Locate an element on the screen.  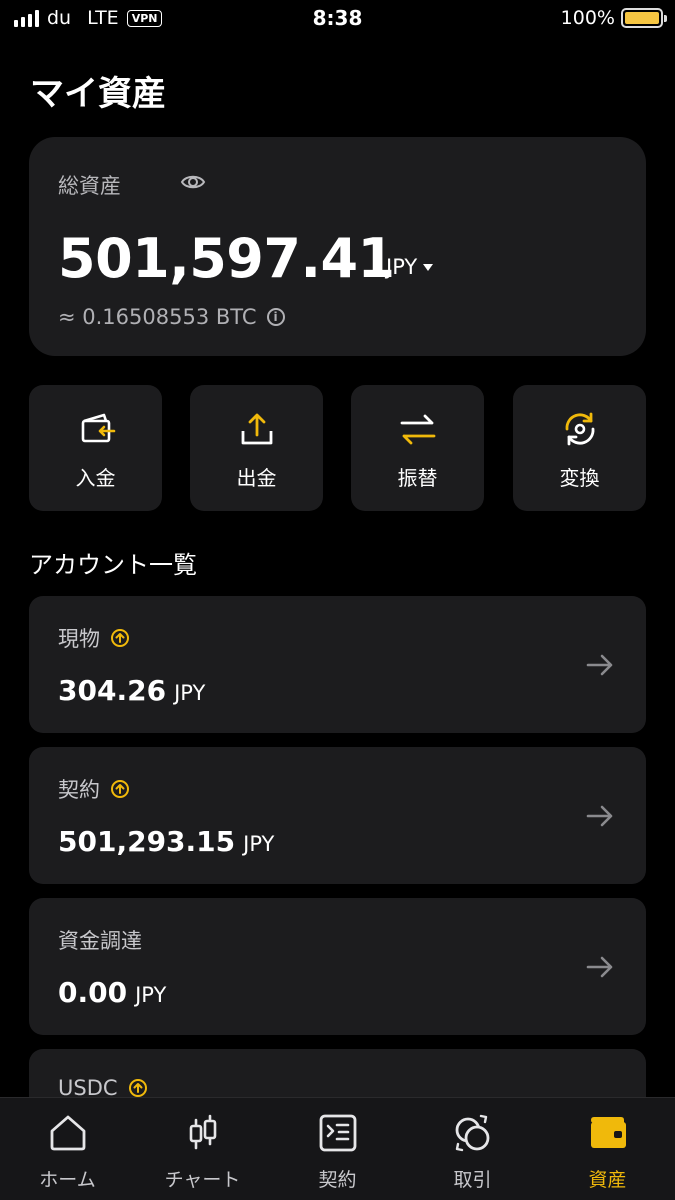
withdraw-button: 出金 is located at coordinates (256, 448).